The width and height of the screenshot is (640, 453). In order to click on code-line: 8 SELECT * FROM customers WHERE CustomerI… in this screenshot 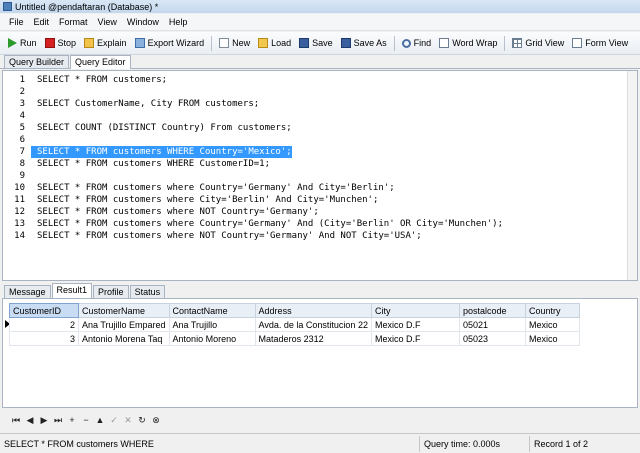, I will do `click(323, 164)`.